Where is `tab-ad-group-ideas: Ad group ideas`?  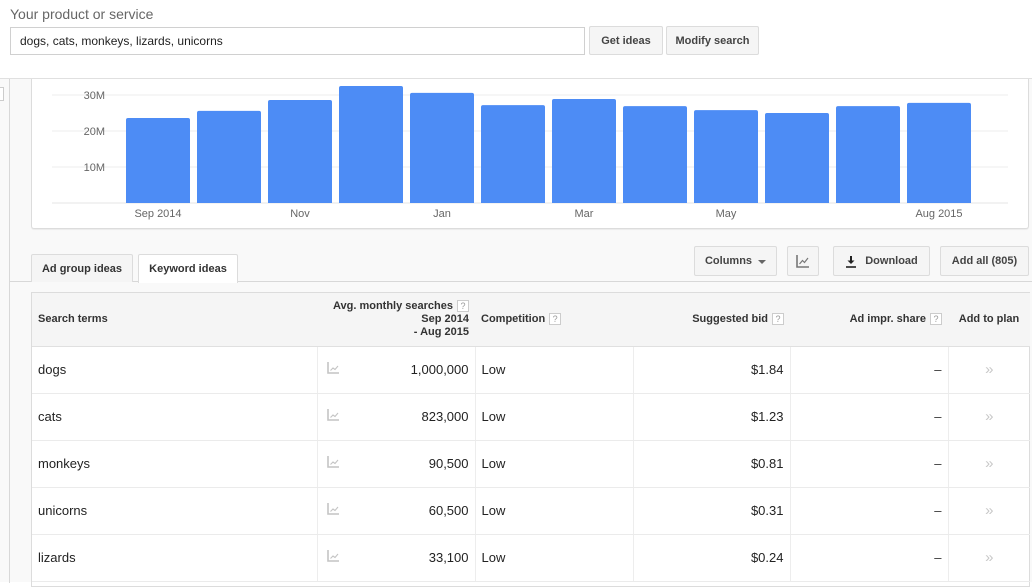
tab-ad-group-ideas: Ad group ideas is located at coordinates (82, 268).